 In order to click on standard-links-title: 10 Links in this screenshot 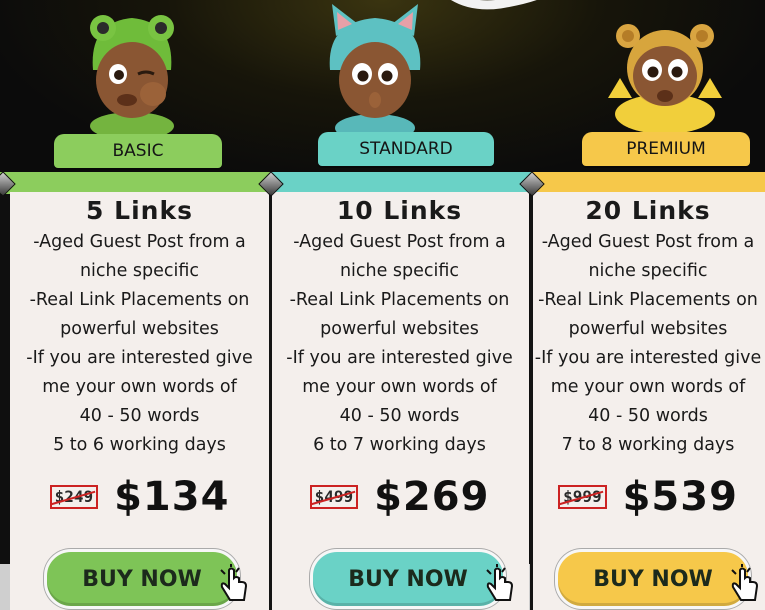, I will do `click(399, 210)`.